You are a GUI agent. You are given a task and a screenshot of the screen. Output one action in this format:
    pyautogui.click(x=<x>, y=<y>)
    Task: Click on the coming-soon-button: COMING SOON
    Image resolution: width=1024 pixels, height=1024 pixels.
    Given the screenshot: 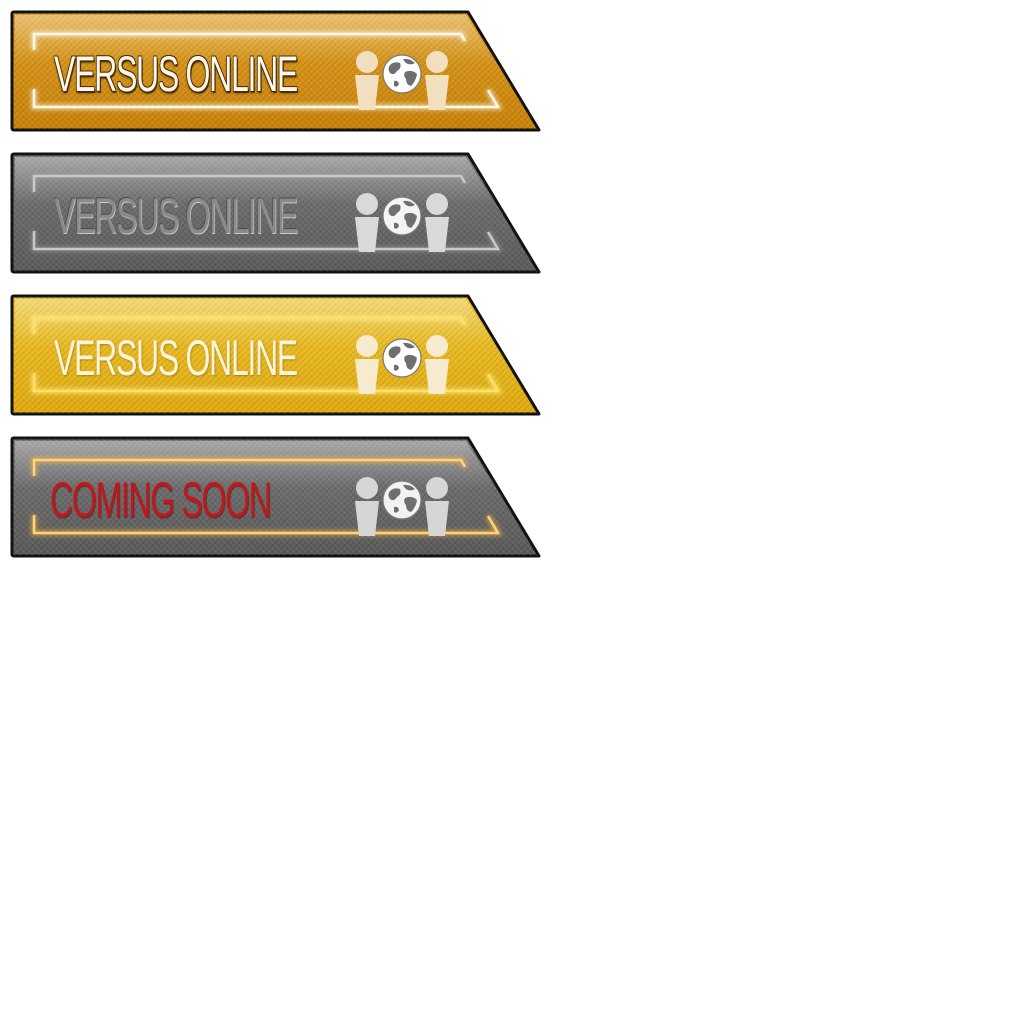 What is the action you would take?
    pyautogui.click(x=275, y=498)
    